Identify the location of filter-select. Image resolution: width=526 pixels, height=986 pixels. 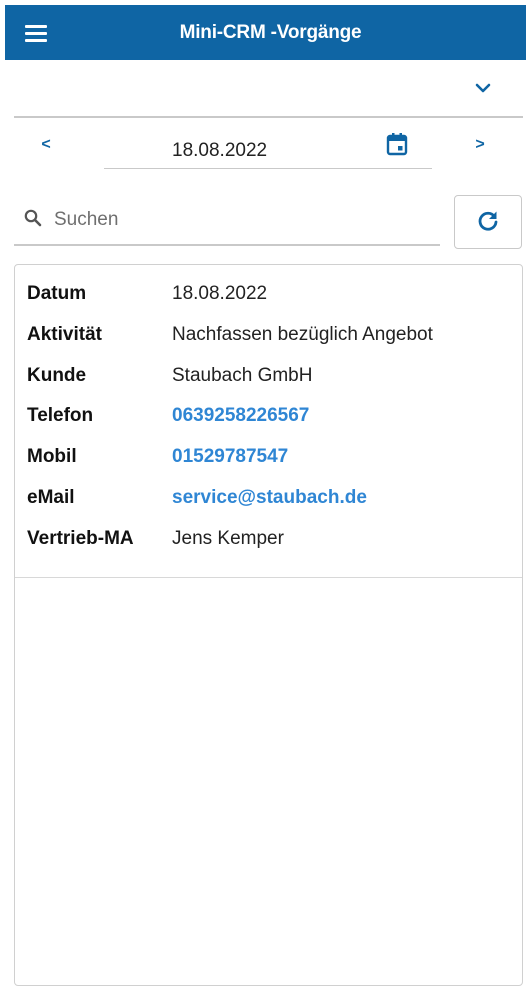
(268, 89).